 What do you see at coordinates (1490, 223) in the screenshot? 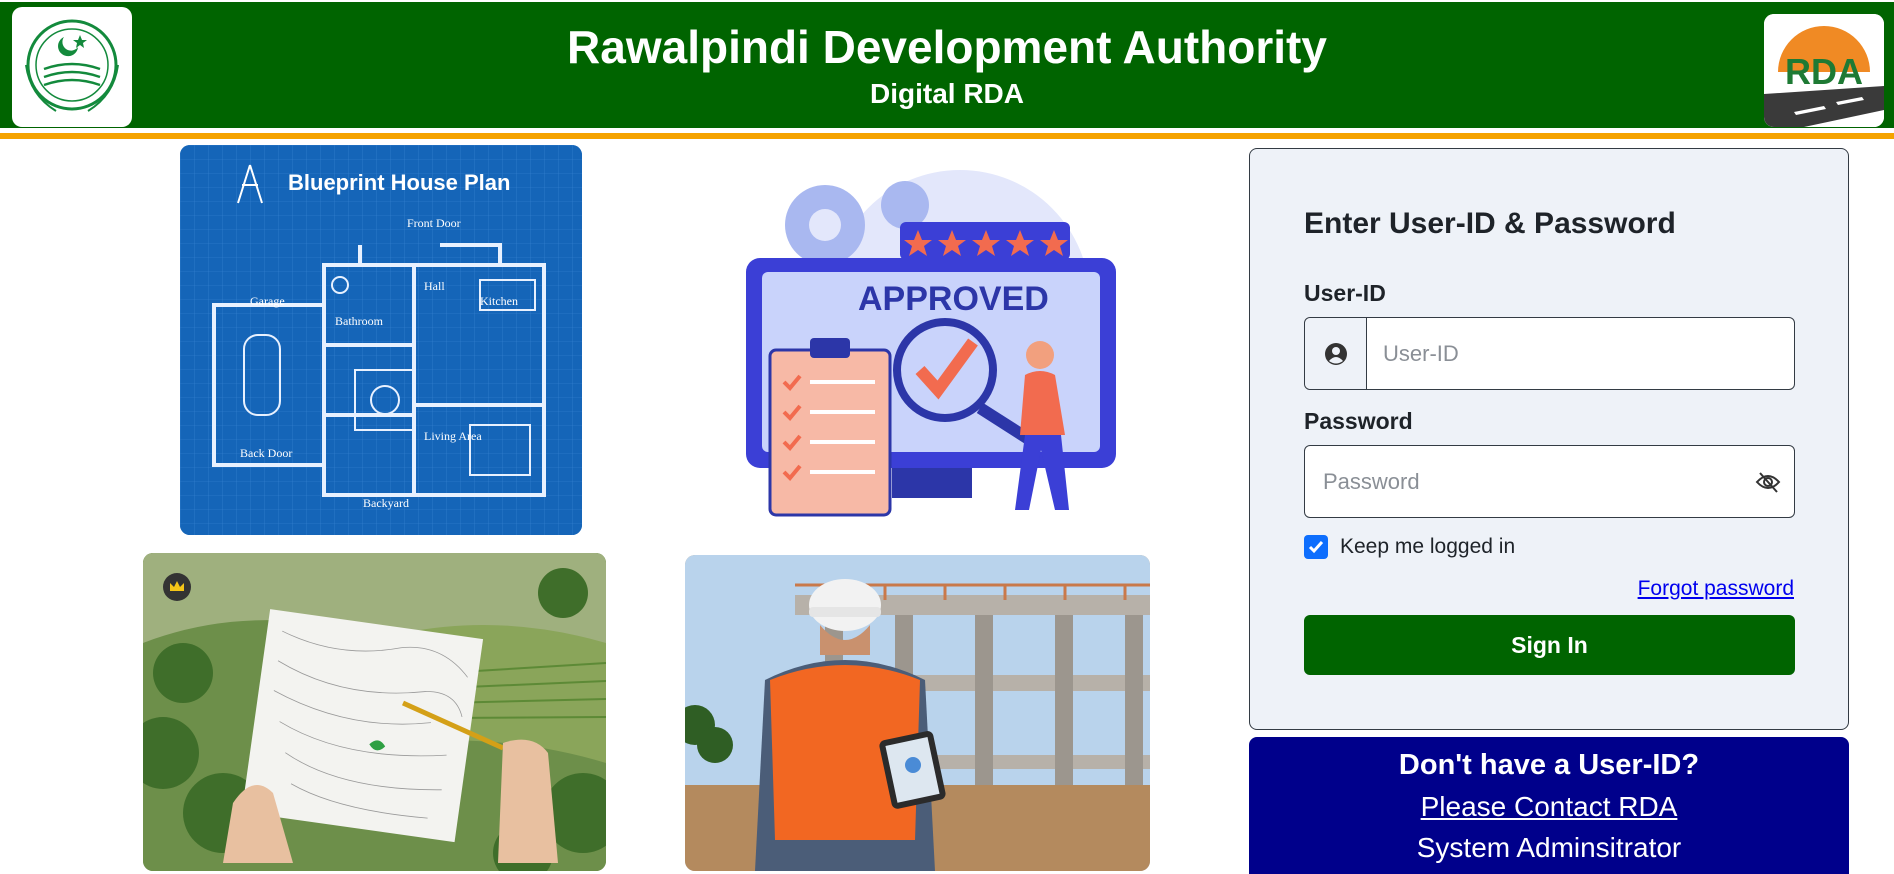
I see `login-heading: Enter User-ID & Password` at bounding box center [1490, 223].